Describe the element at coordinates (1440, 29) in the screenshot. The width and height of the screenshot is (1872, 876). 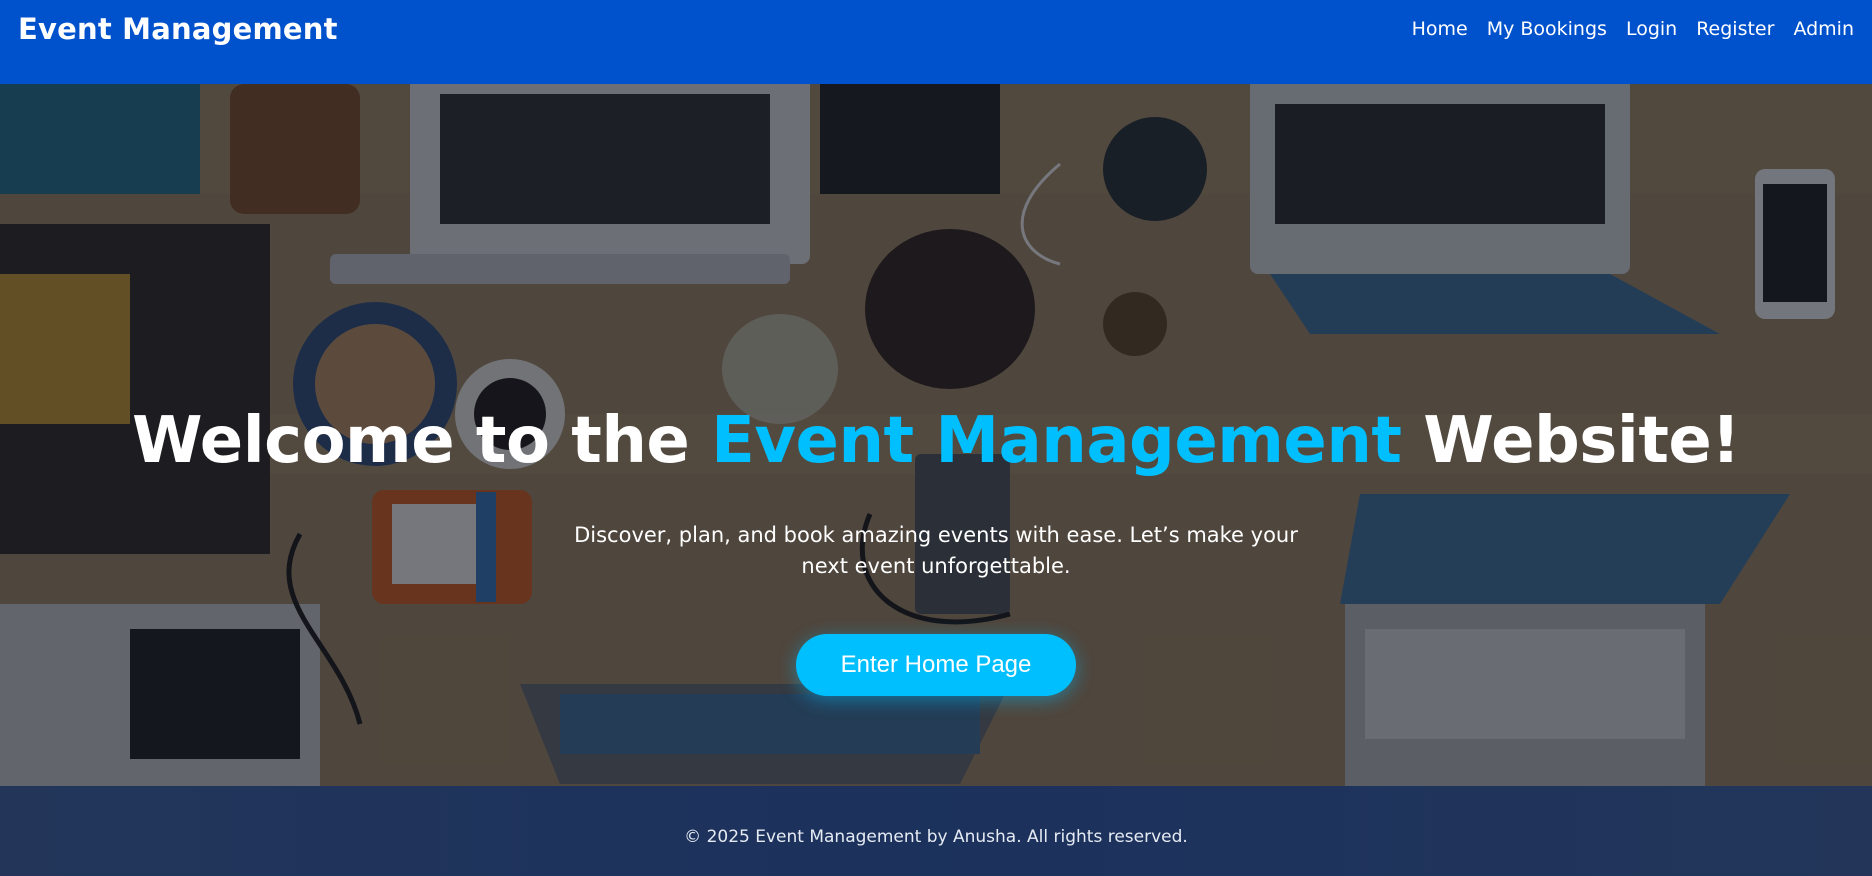
I see `nav-link-home: Home` at that location.